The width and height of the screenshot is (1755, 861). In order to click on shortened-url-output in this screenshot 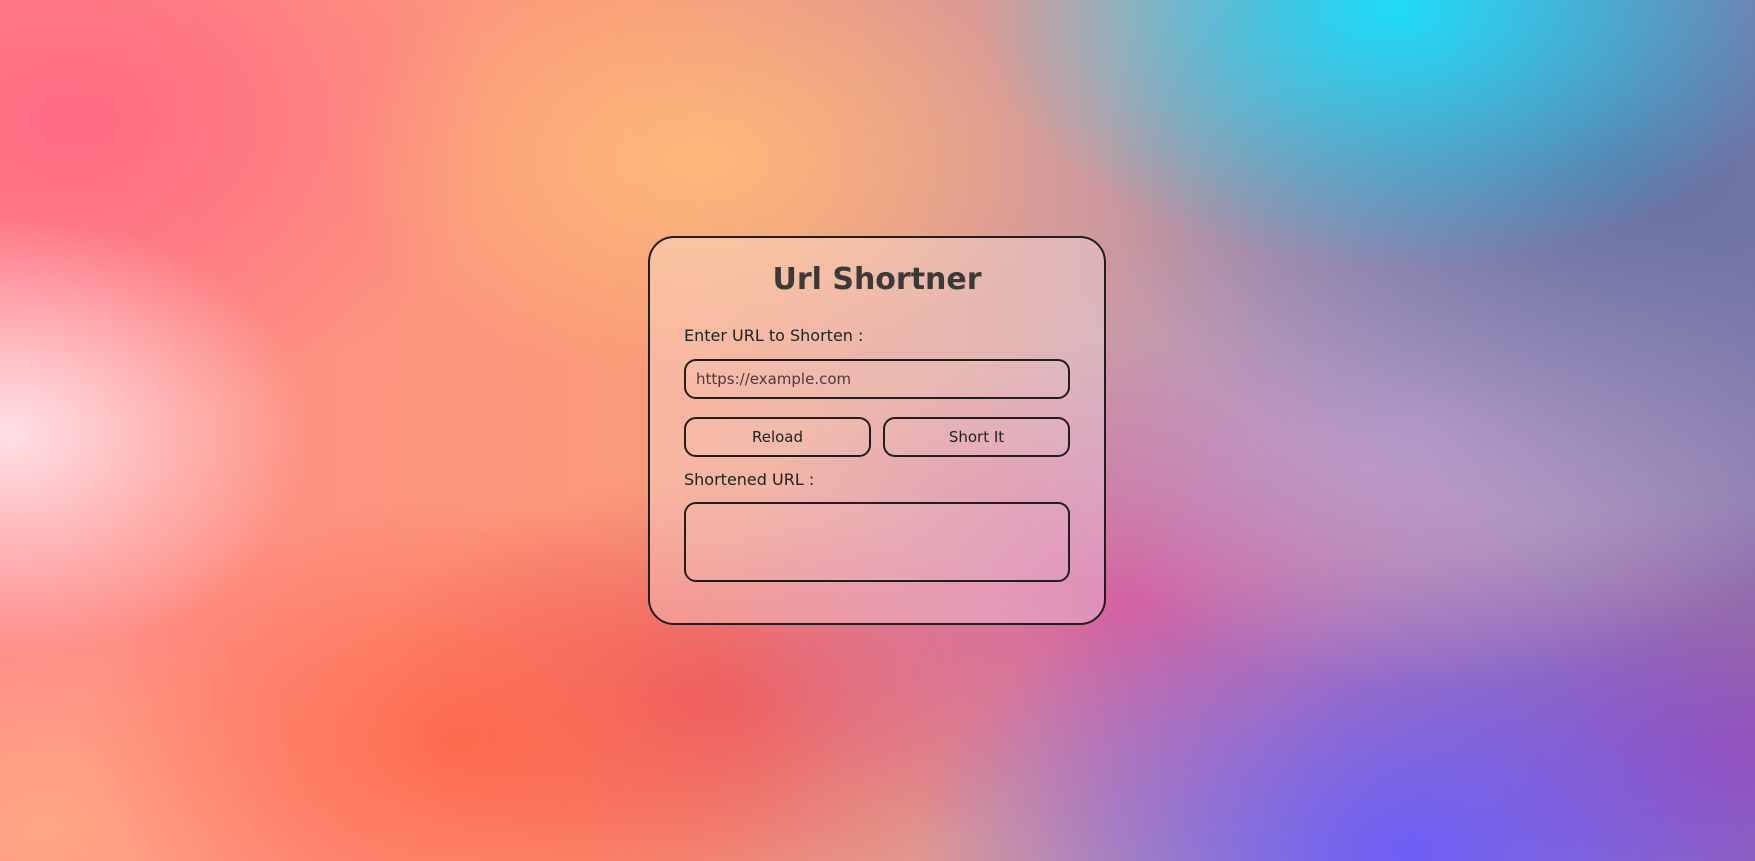, I will do `click(877, 542)`.